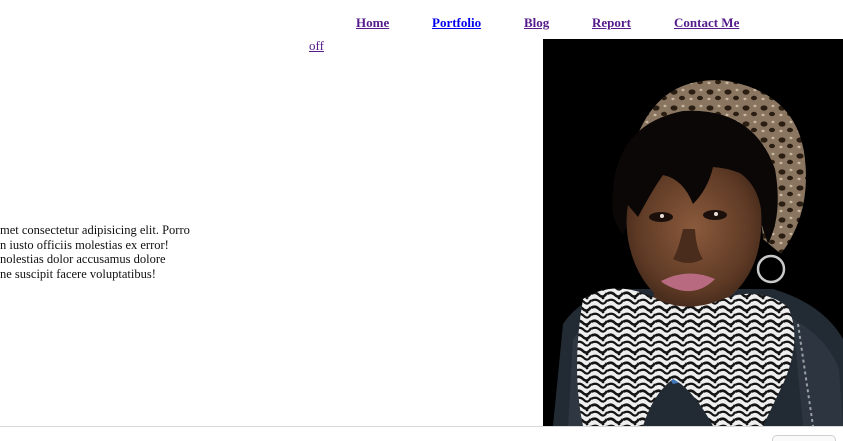 The width and height of the screenshot is (843, 441). Describe the element at coordinates (372, 23) in the screenshot. I see `nav-link-home: Home` at that location.